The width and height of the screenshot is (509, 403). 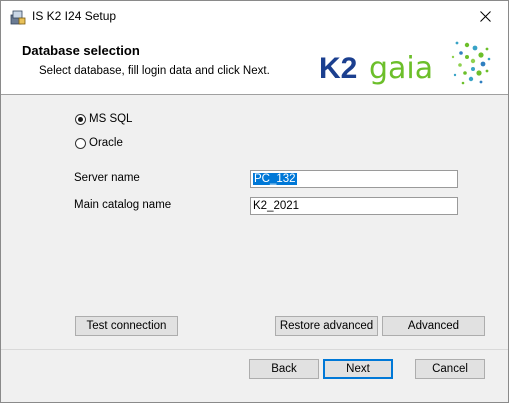 I want to click on radio-button-checked, so click(x=80, y=119).